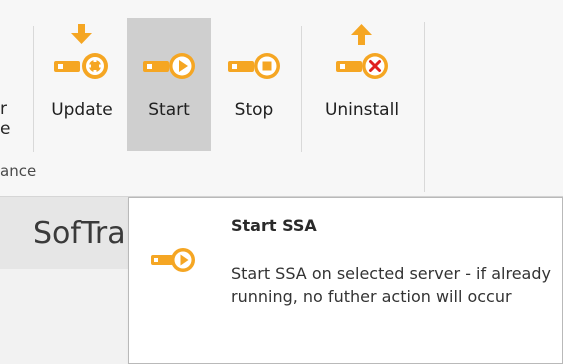 The width and height of the screenshot is (563, 364). What do you see at coordinates (79, 233) in the screenshot?
I see `document-title: SofTra` at bounding box center [79, 233].